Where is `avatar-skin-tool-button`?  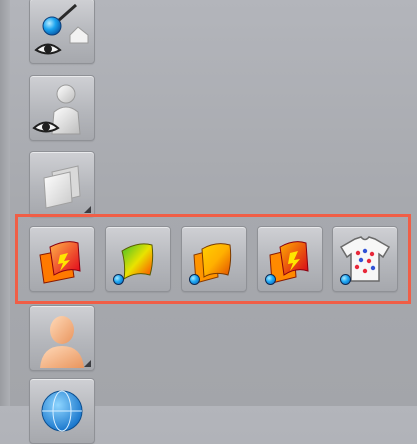 avatar-skin-tool-button is located at coordinates (62, 338).